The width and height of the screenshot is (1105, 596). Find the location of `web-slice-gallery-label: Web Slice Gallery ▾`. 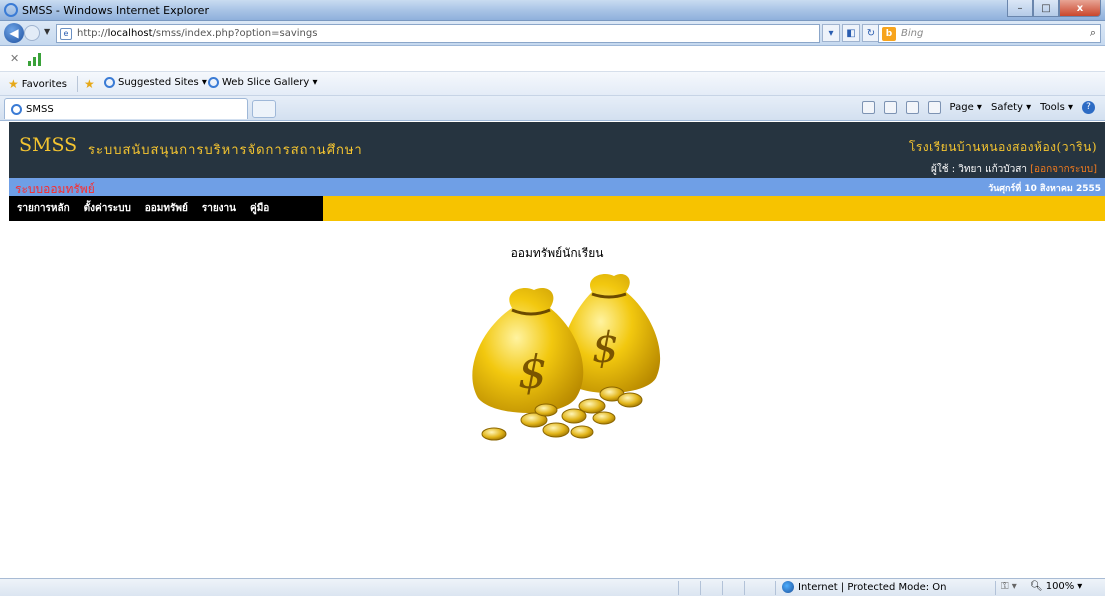

web-slice-gallery-label: Web Slice Gallery ▾ is located at coordinates (270, 82).